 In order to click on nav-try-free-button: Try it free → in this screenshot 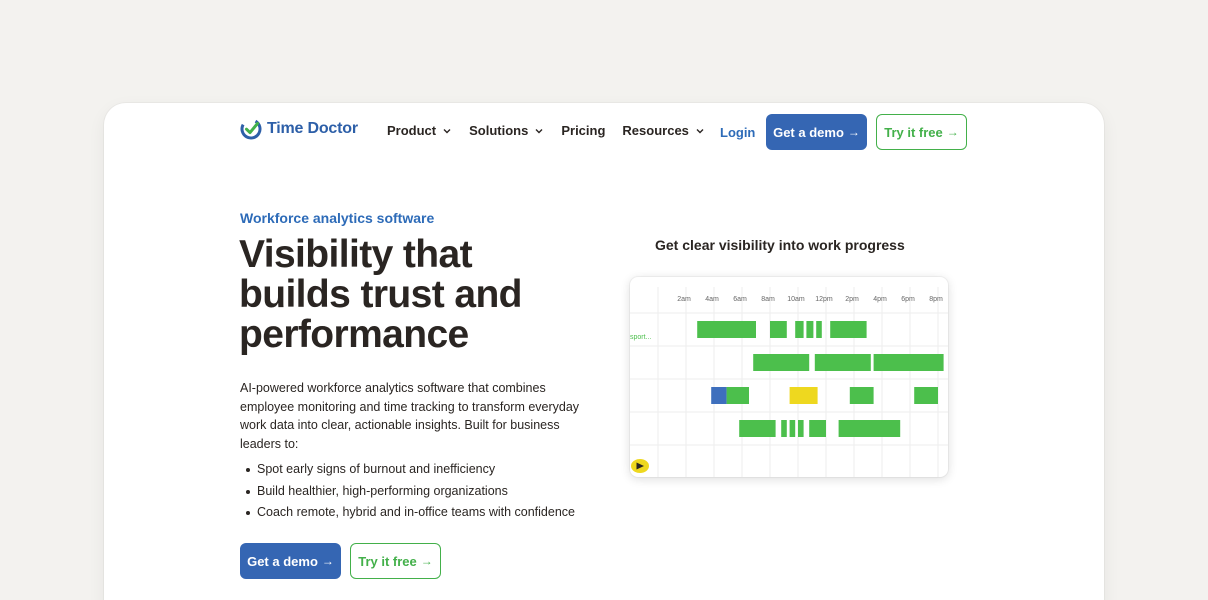, I will do `click(921, 132)`.